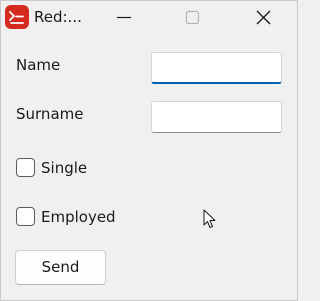  What do you see at coordinates (216, 68) in the screenshot?
I see `name-input` at bounding box center [216, 68].